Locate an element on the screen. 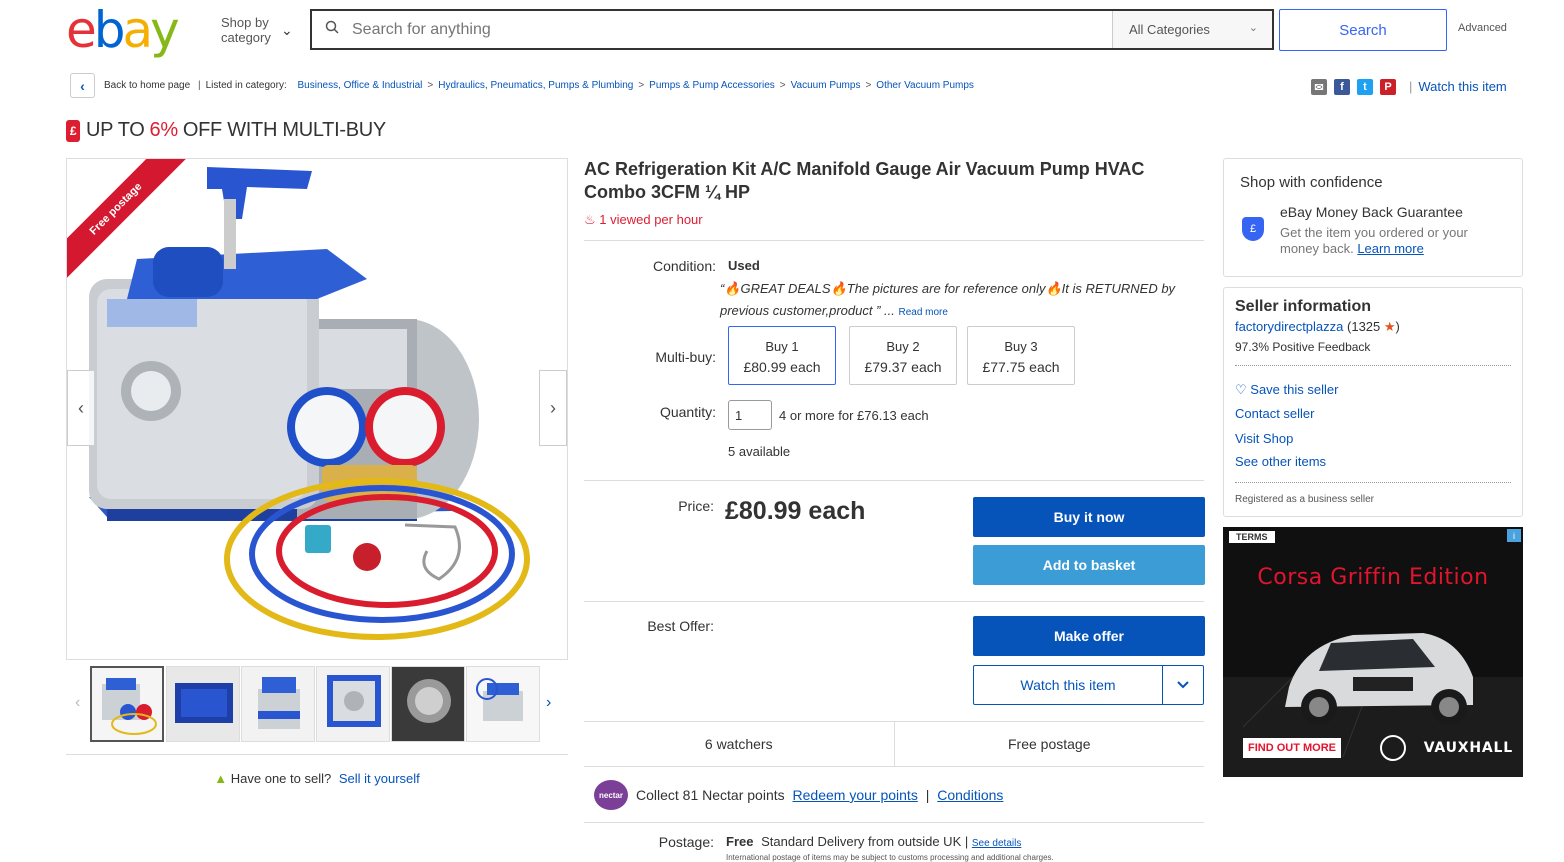 This screenshot has height=862, width=1564. chevron-down-icon is located at coordinates (1183, 685).